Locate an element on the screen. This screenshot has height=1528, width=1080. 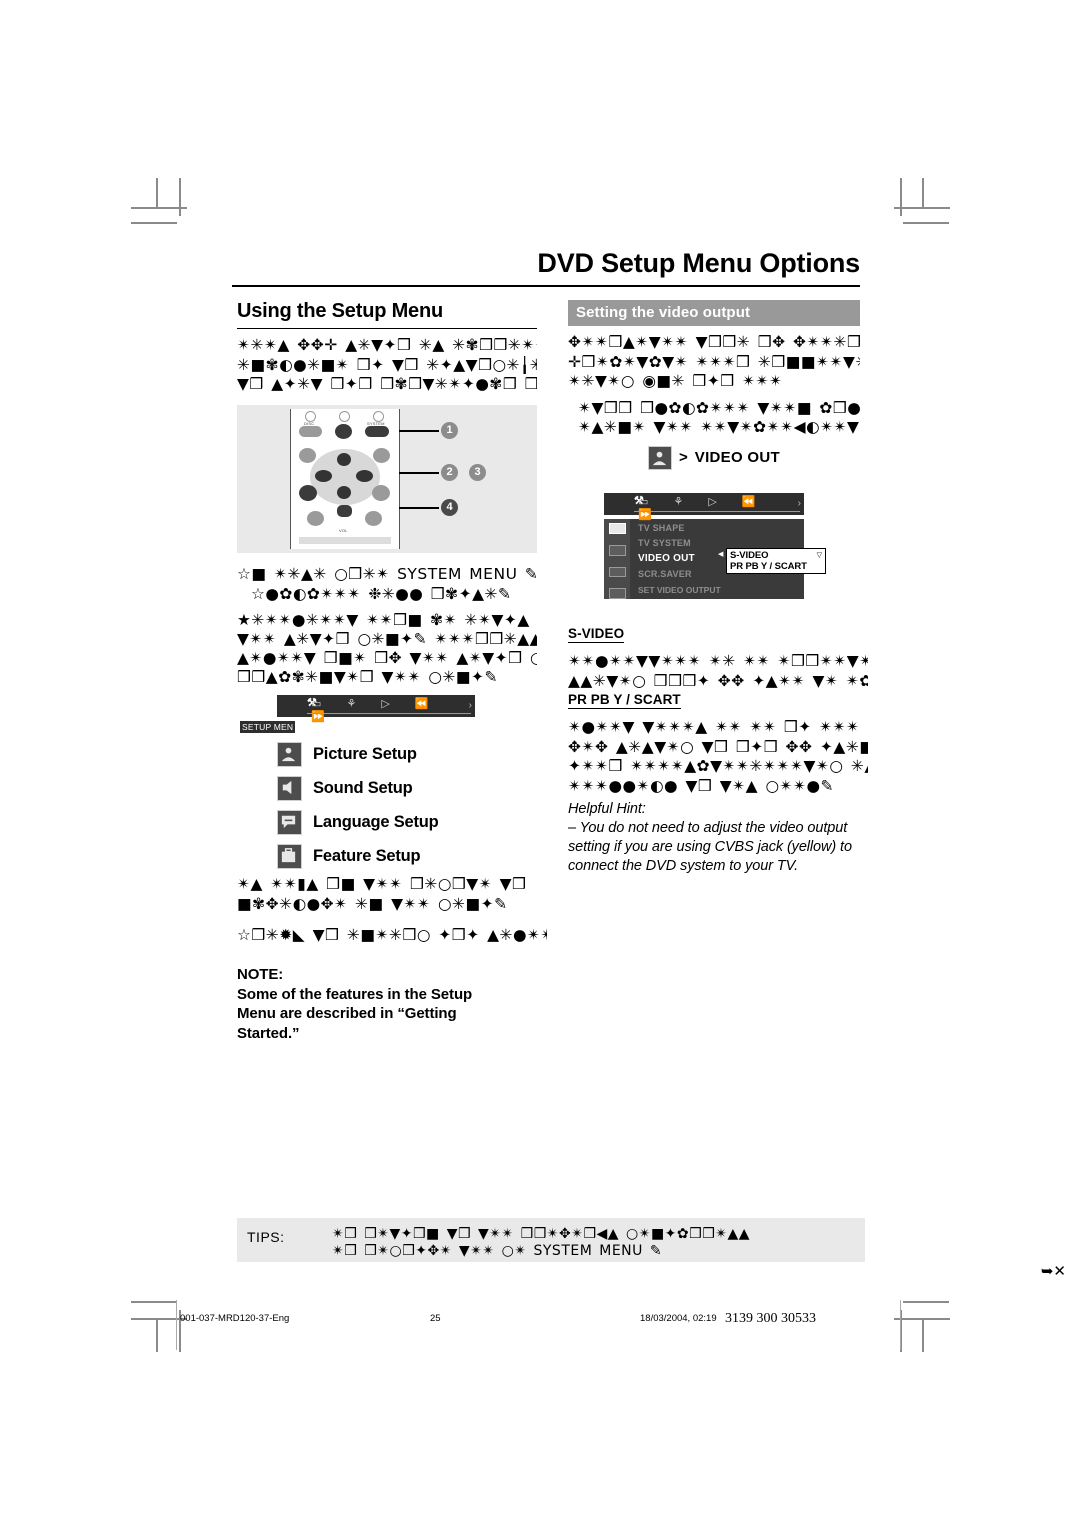
video-out-options-popup: S-VIDEO PR PB Y / SCART ▽ is located at coordinates (776, 561).